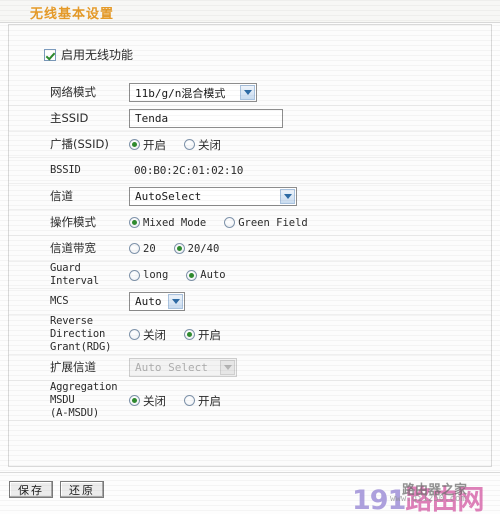 The width and height of the screenshot is (500, 517). I want to click on label-extension-channel: 扩展信道, so click(73, 367).